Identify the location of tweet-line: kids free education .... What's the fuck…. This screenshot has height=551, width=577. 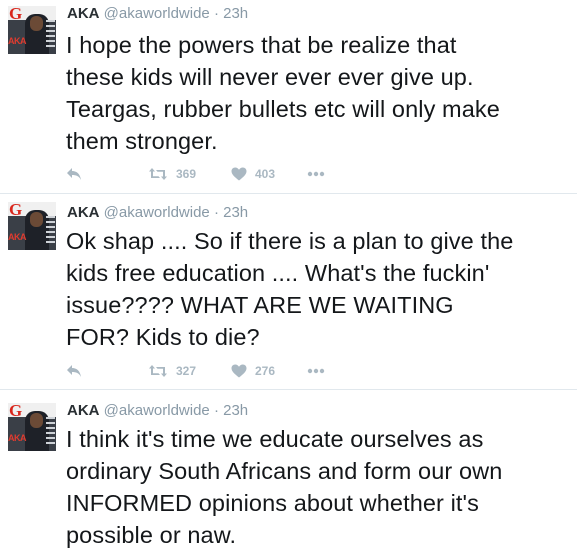
(278, 273).